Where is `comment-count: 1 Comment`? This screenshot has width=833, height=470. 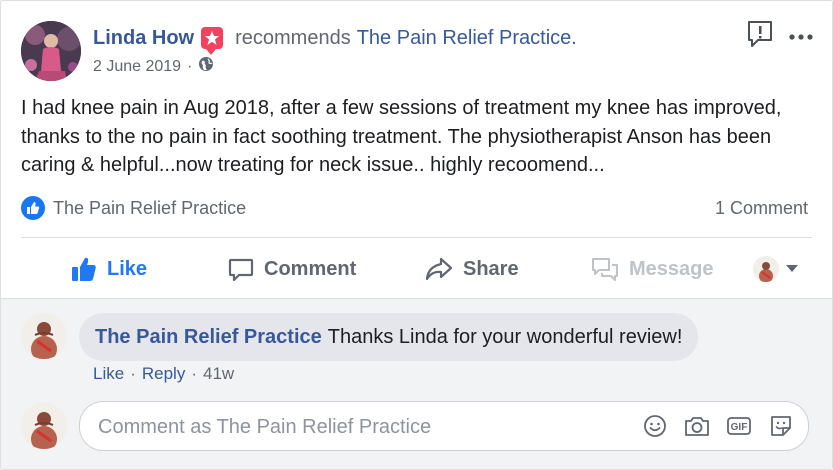 comment-count: 1 Comment is located at coordinates (761, 208).